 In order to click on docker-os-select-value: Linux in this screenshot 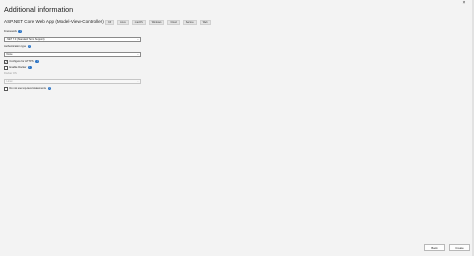, I will do `click(9, 81)`.